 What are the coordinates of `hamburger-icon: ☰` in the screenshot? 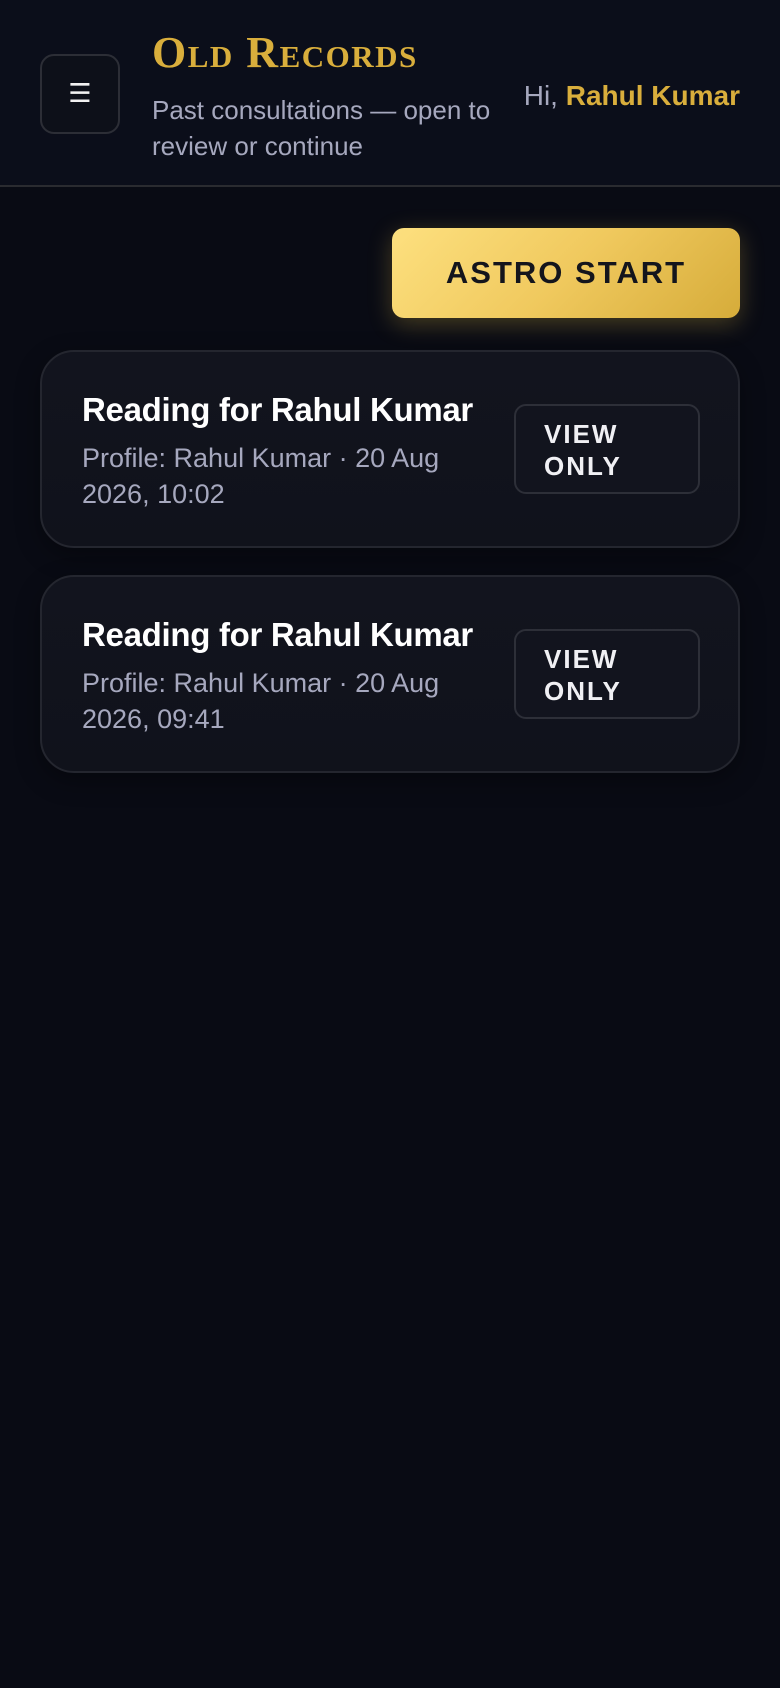 It's located at (80, 94).